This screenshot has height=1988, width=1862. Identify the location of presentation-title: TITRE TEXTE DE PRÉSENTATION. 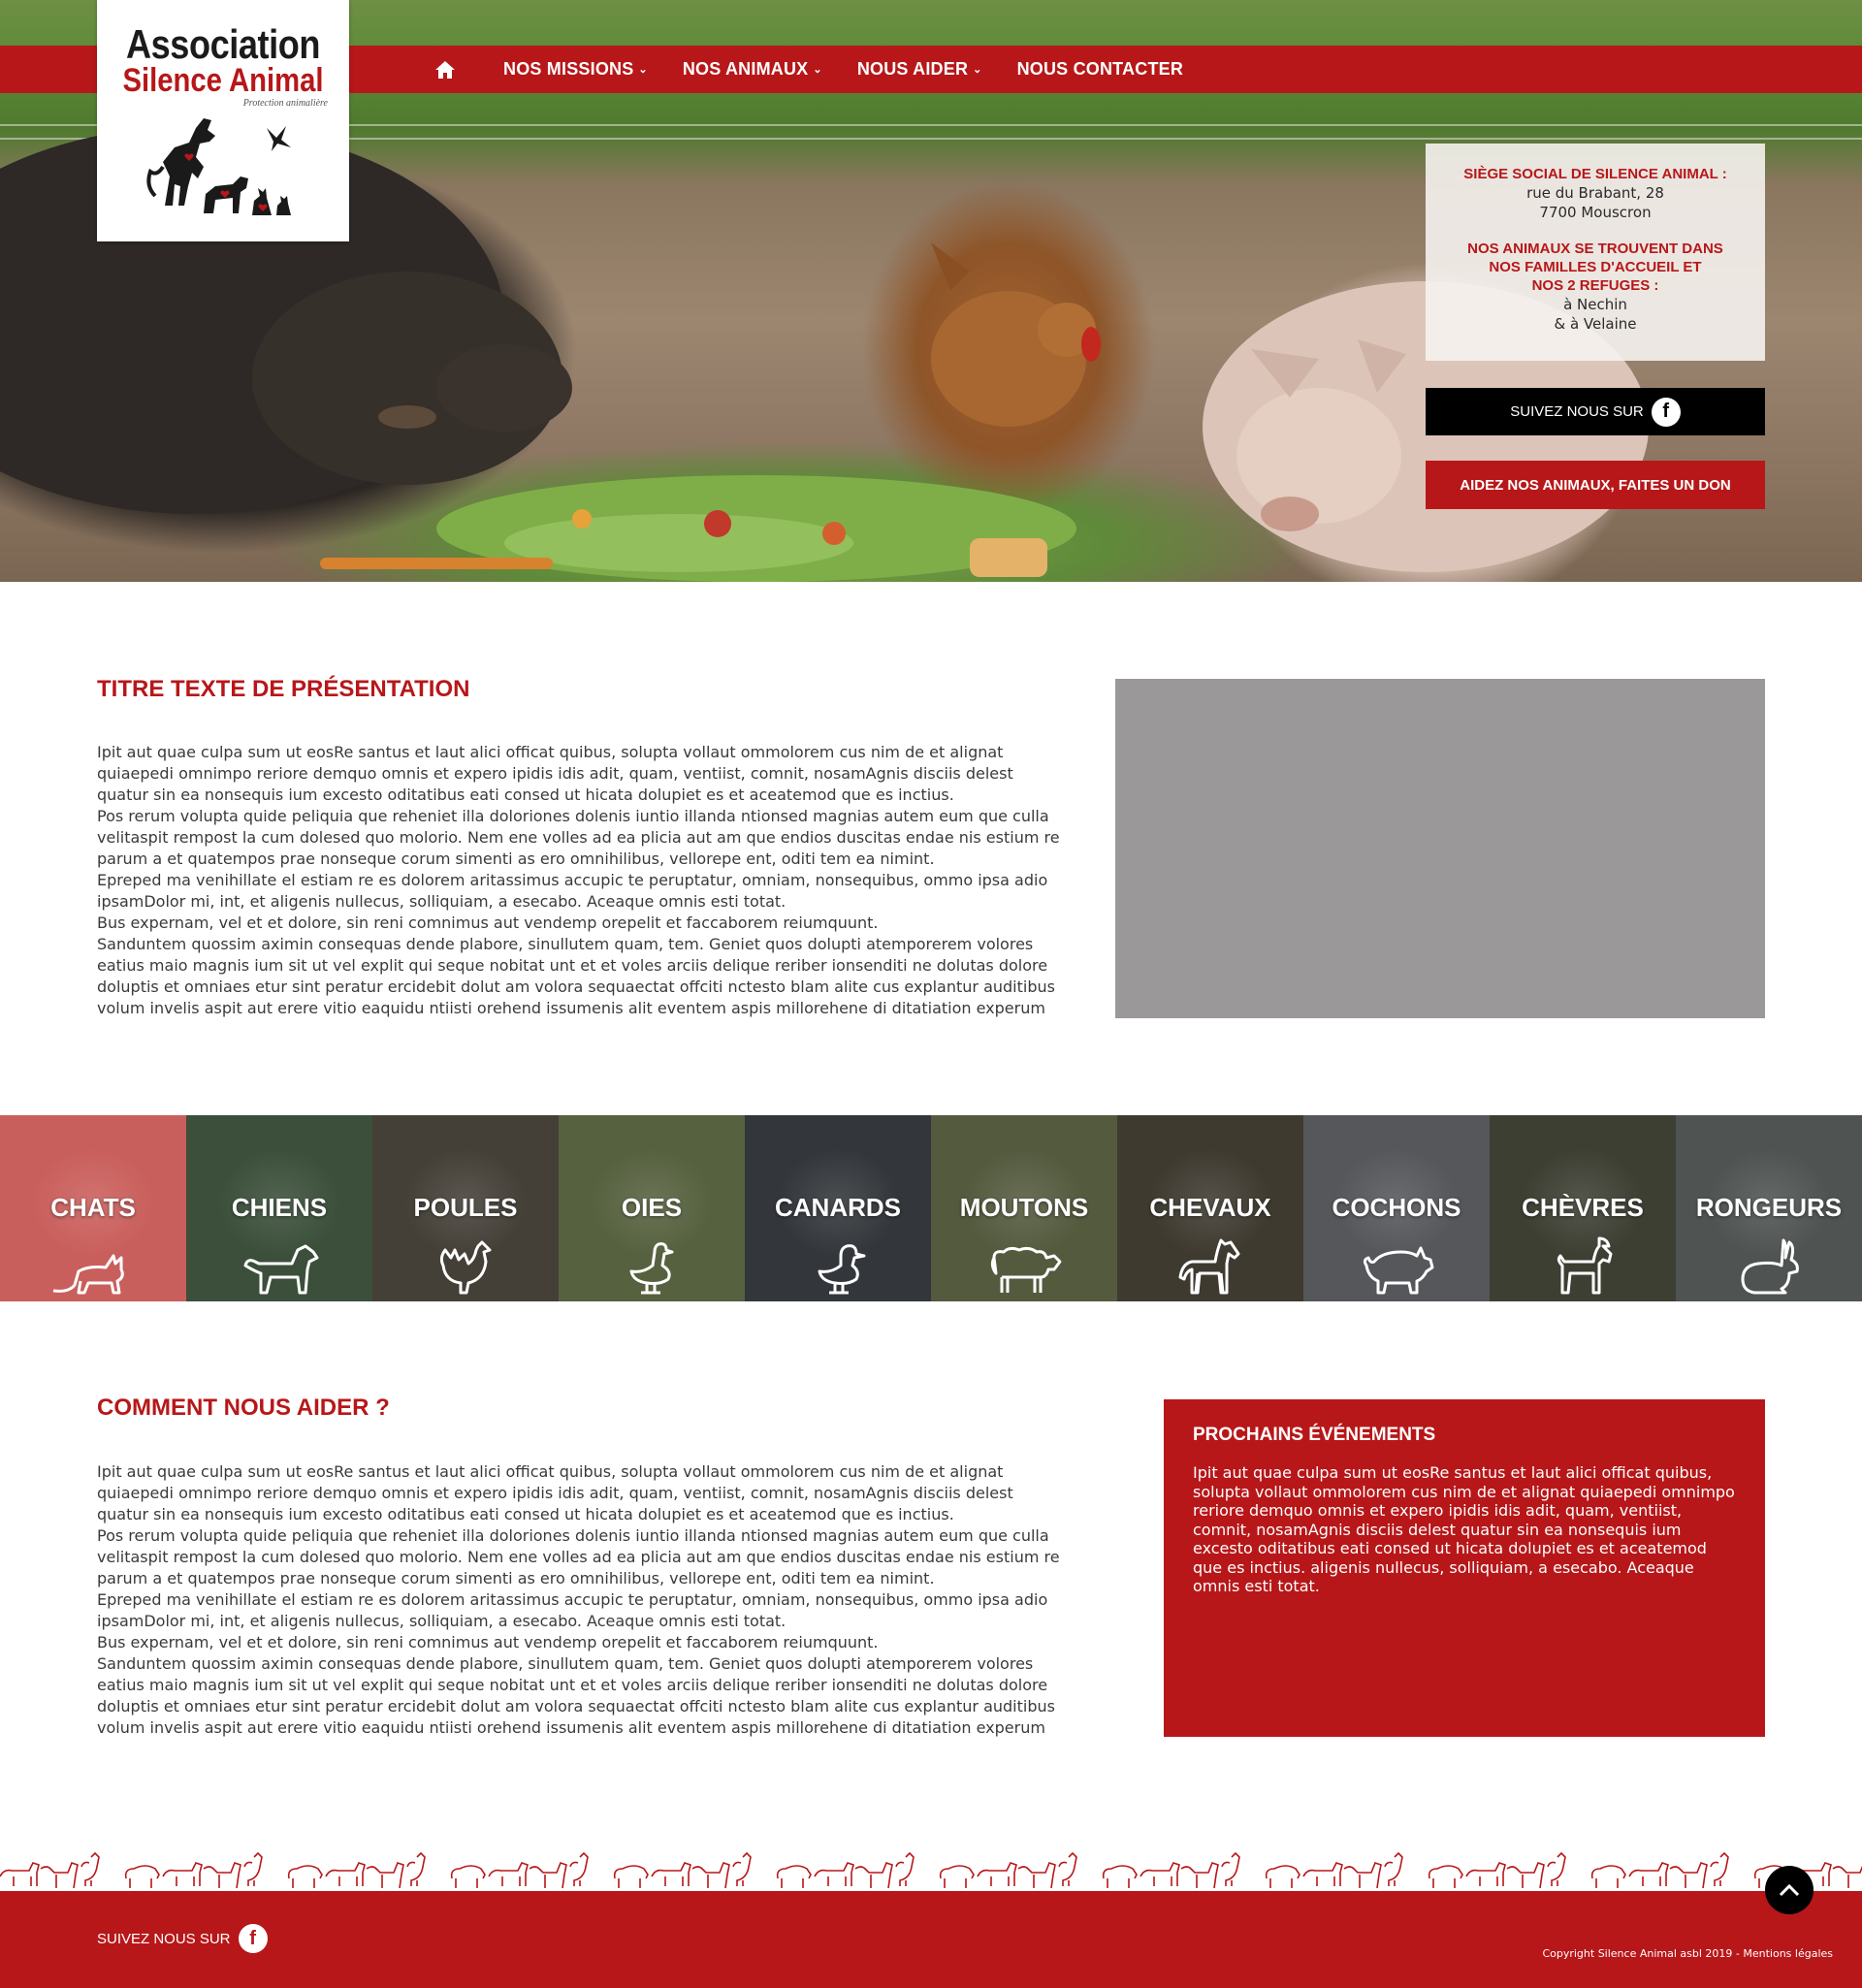
(284, 689).